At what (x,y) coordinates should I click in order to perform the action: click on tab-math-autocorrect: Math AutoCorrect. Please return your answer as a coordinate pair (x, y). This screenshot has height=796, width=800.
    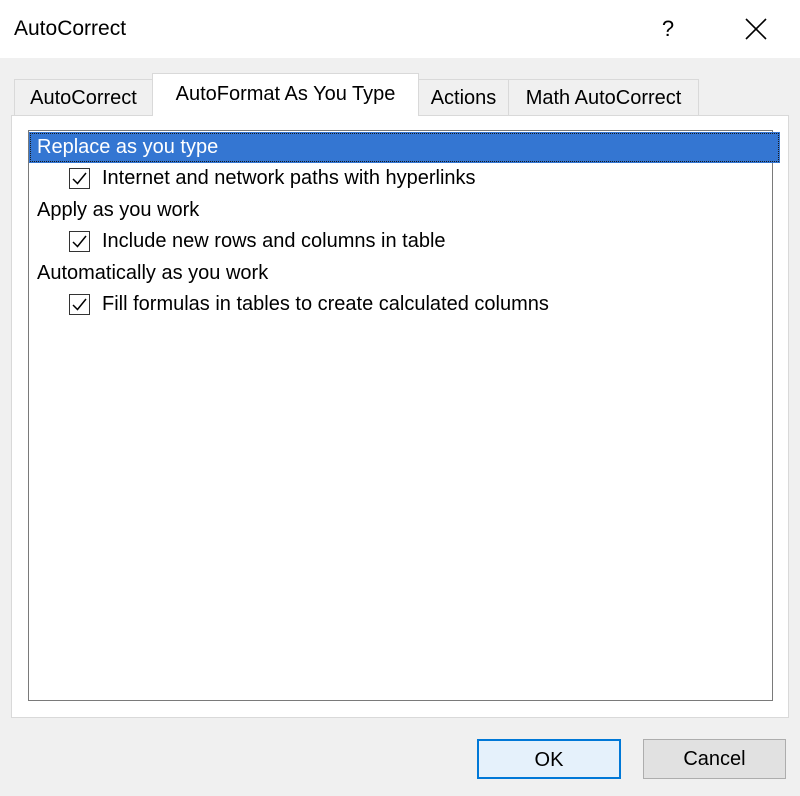
    Looking at the image, I should click on (603, 97).